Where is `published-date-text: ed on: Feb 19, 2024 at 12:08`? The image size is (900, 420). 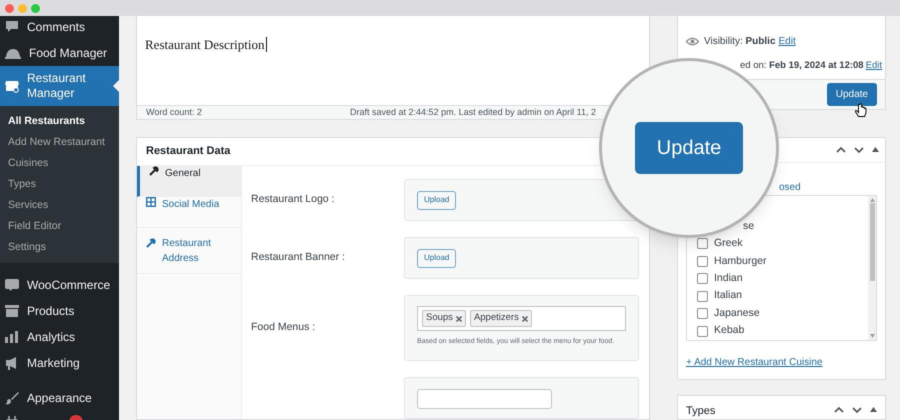
published-date-text: ed on: Feb 19, 2024 at 12:08 is located at coordinates (802, 65).